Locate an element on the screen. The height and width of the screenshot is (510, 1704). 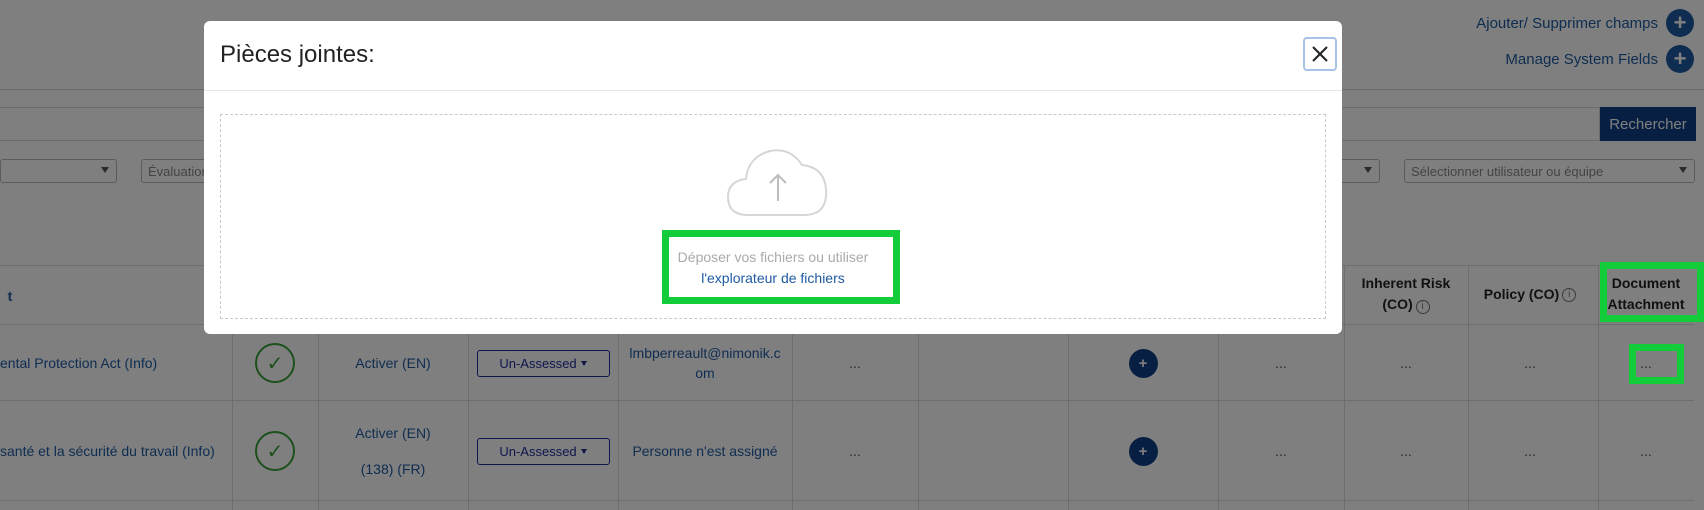
close-button is located at coordinates (1320, 54).